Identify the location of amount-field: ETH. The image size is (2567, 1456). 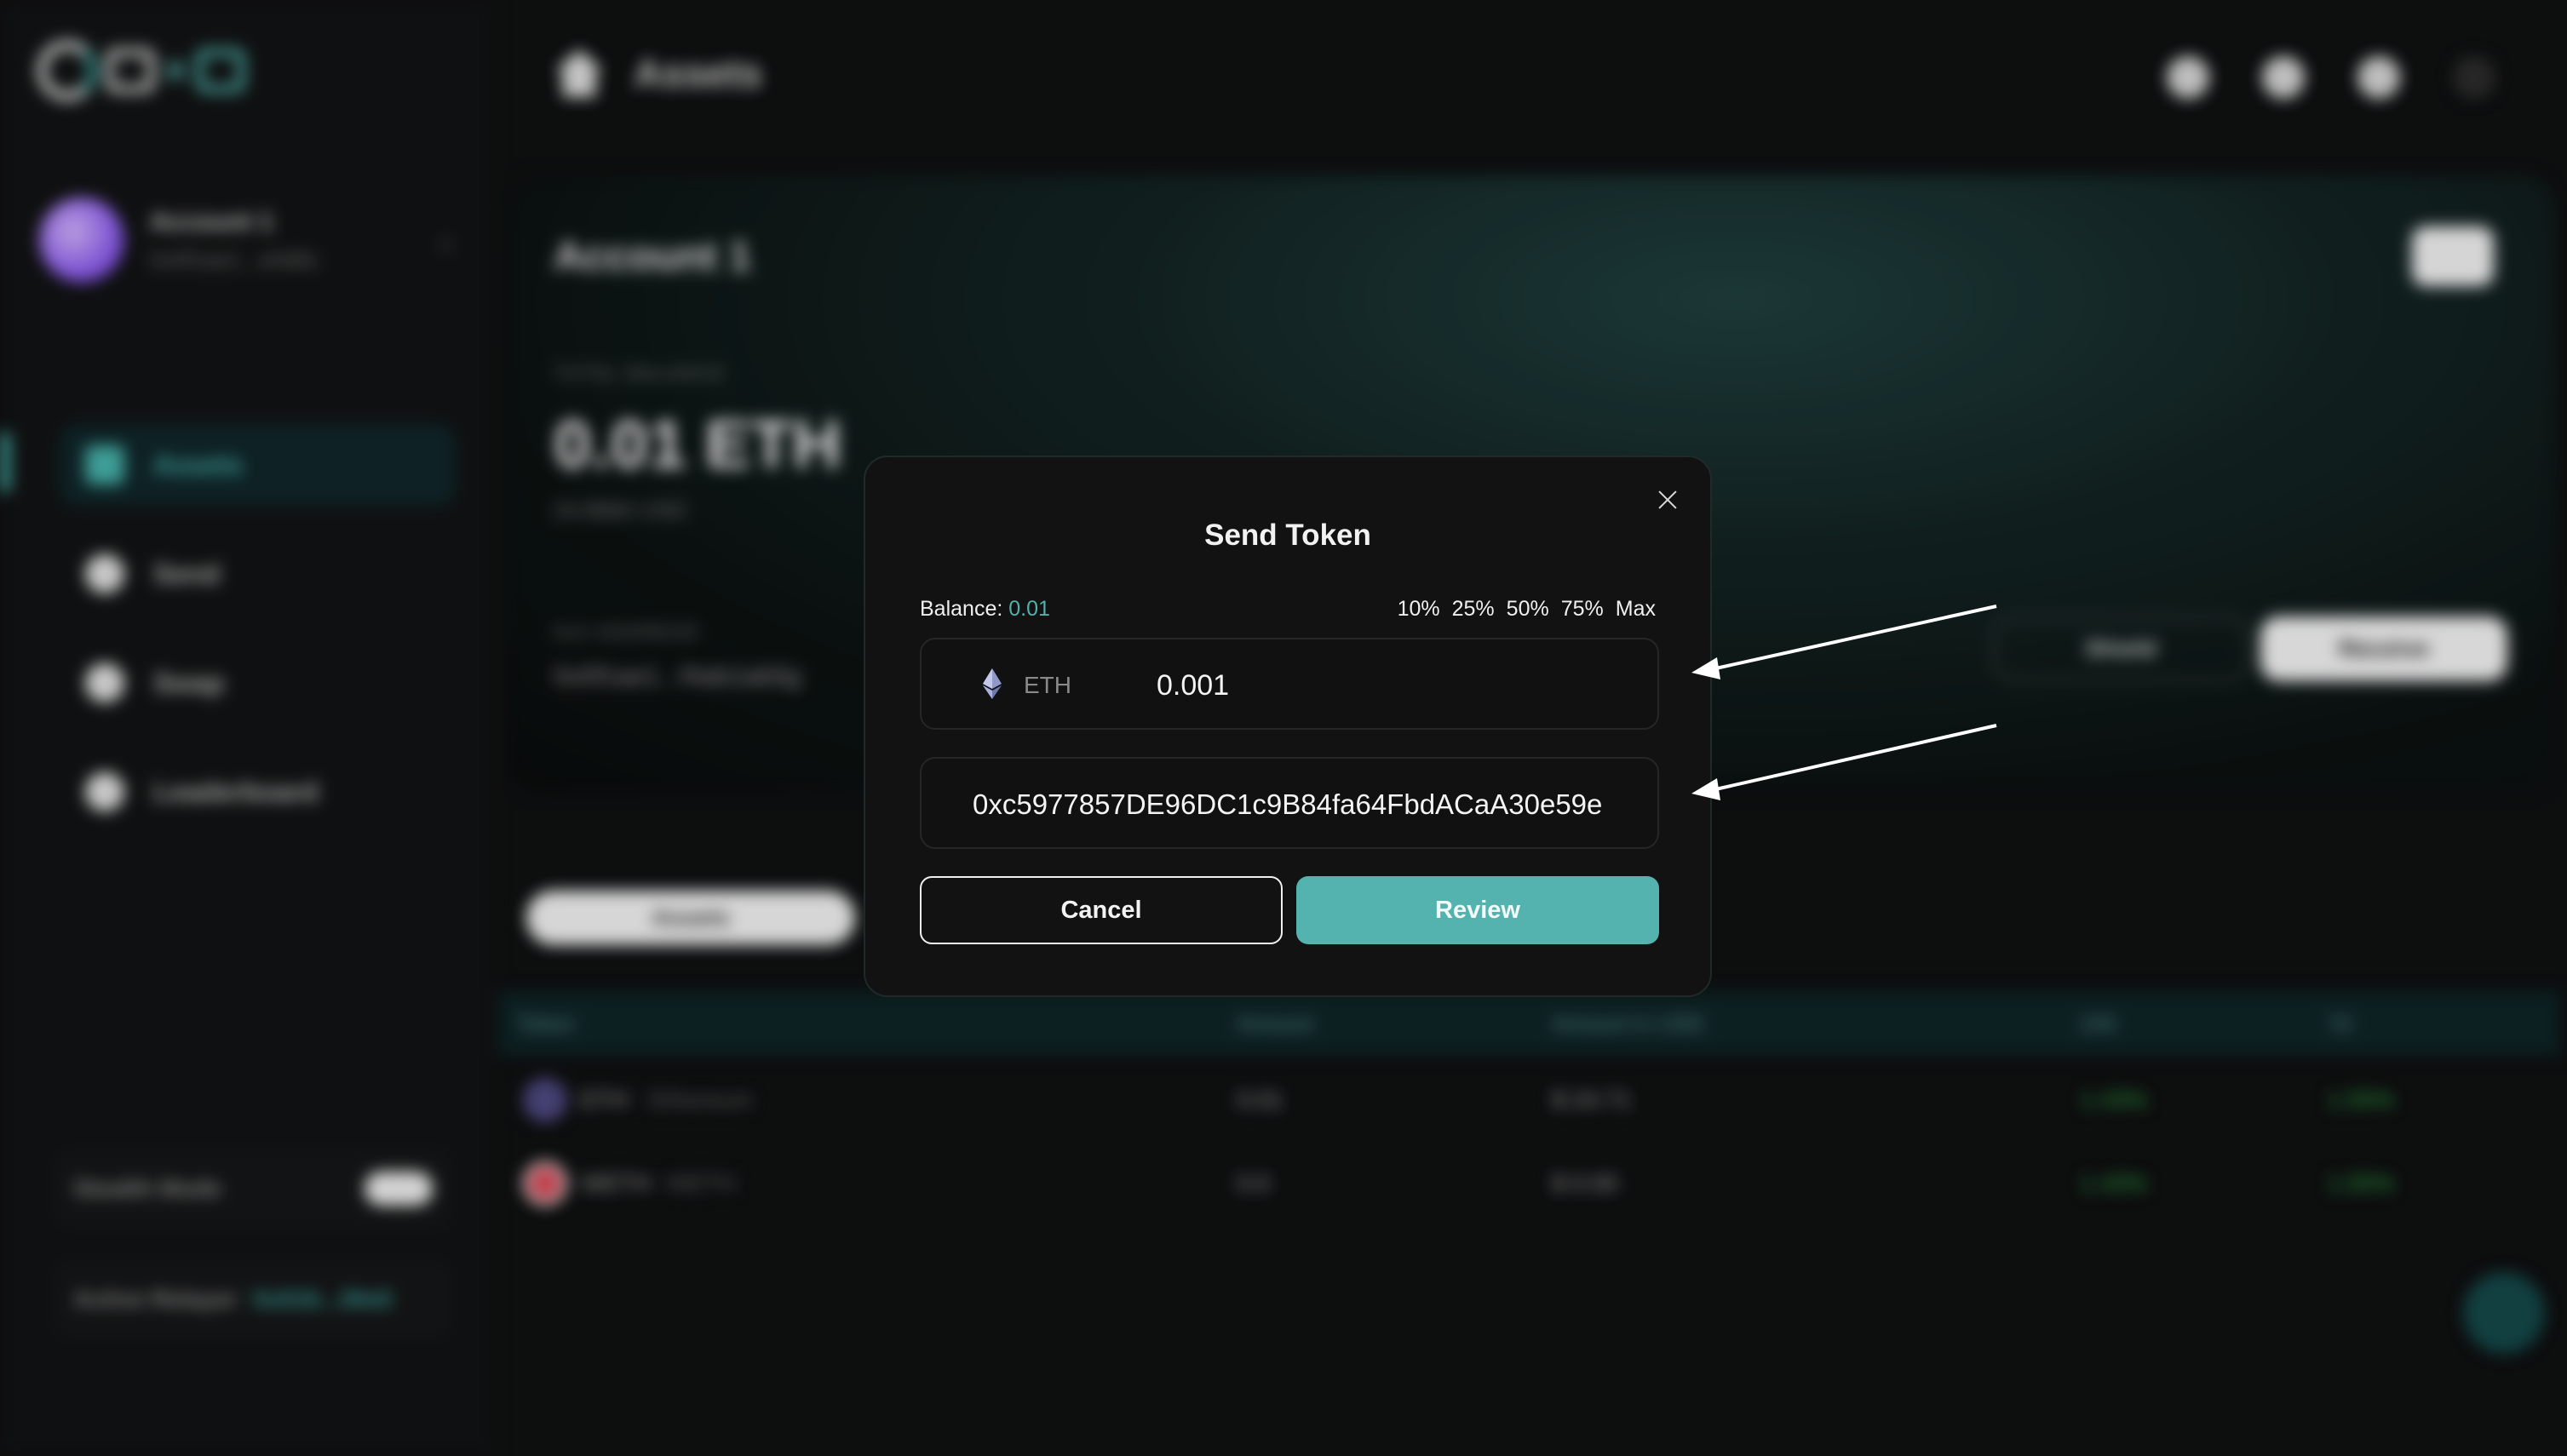
(1289, 684).